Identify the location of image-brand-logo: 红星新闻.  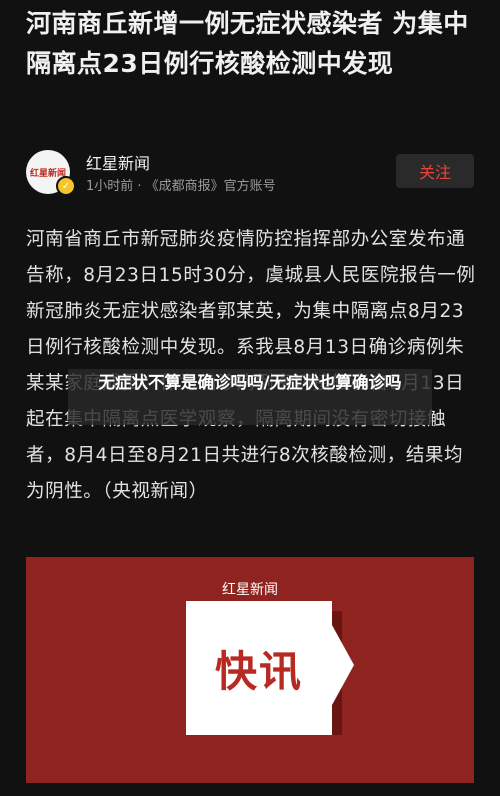
(250, 590).